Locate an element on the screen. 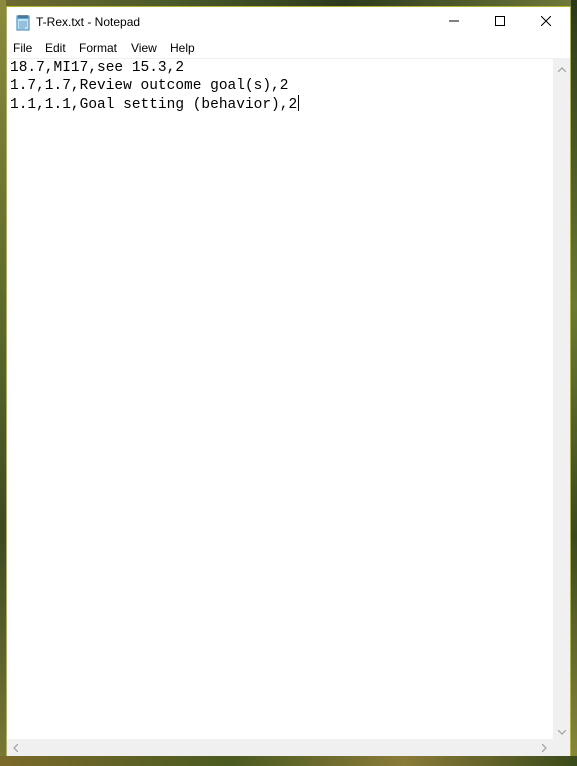 The image size is (577, 766). vertical-scrollbar is located at coordinates (561, 399).